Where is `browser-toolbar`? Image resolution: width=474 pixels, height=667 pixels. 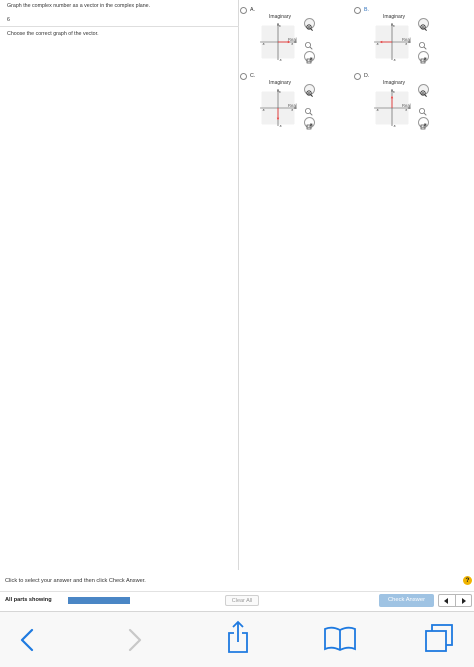
browser-toolbar is located at coordinates (237, 639).